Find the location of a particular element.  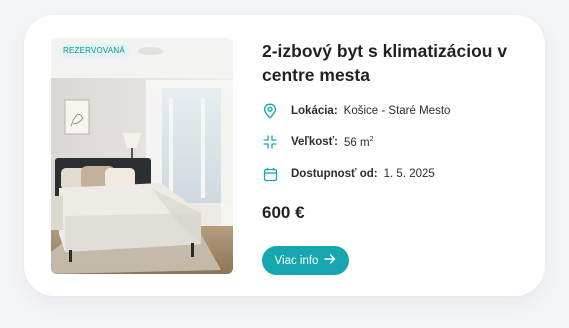

availability-value: 1. 5. 2025 is located at coordinates (409, 174).